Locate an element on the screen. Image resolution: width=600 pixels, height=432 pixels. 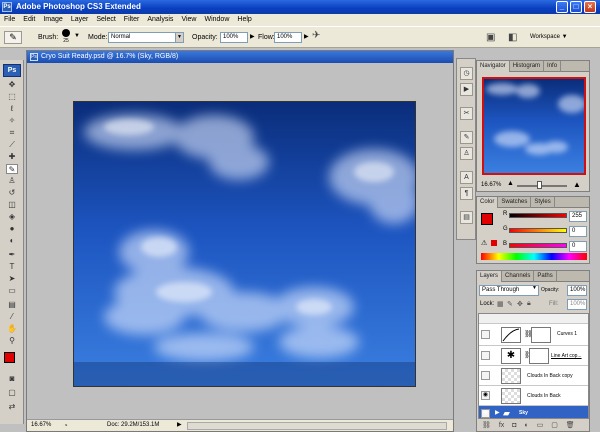
tab-swatches: Swatches is located at coordinates (515, 202).